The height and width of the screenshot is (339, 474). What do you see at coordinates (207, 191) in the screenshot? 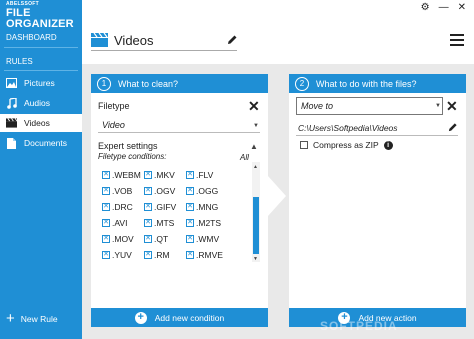
I see `extension-checkbox: ✕ .OGG` at bounding box center [207, 191].